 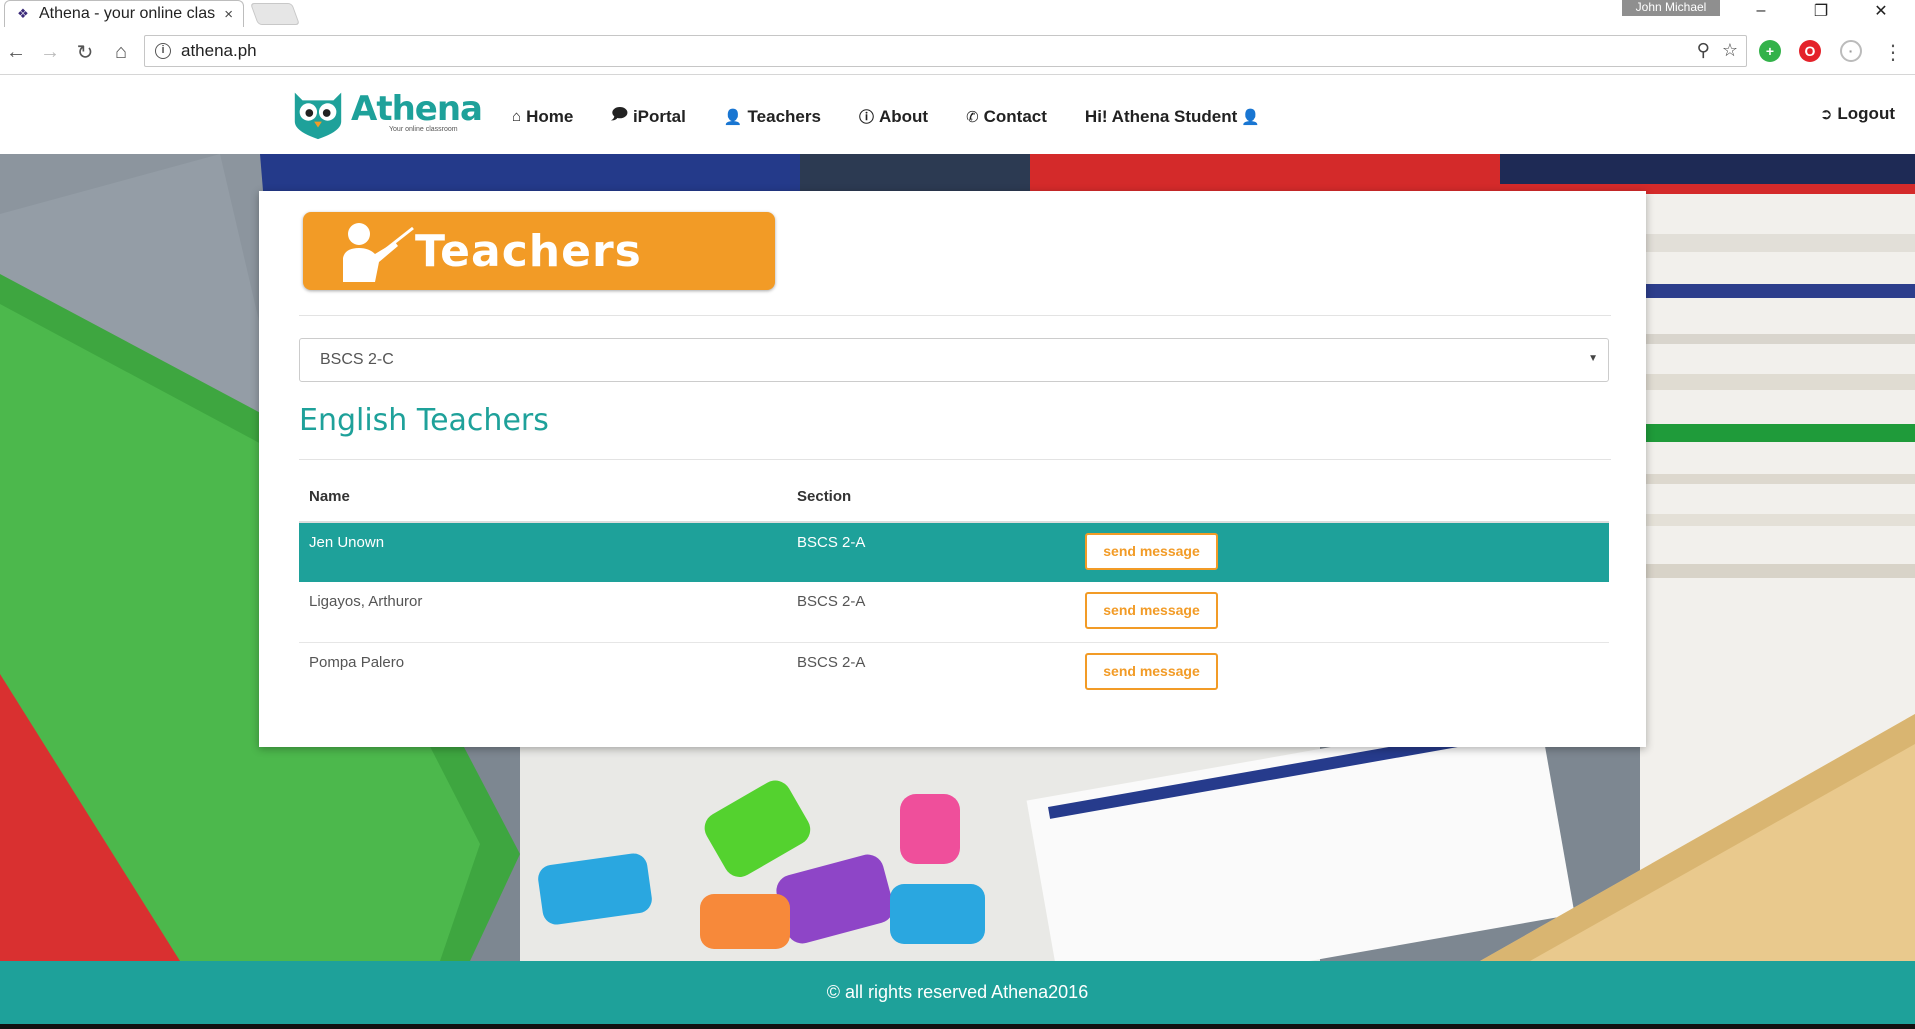 I want to click on home-browser-icon: ⌂, so click(x=121, y=52).